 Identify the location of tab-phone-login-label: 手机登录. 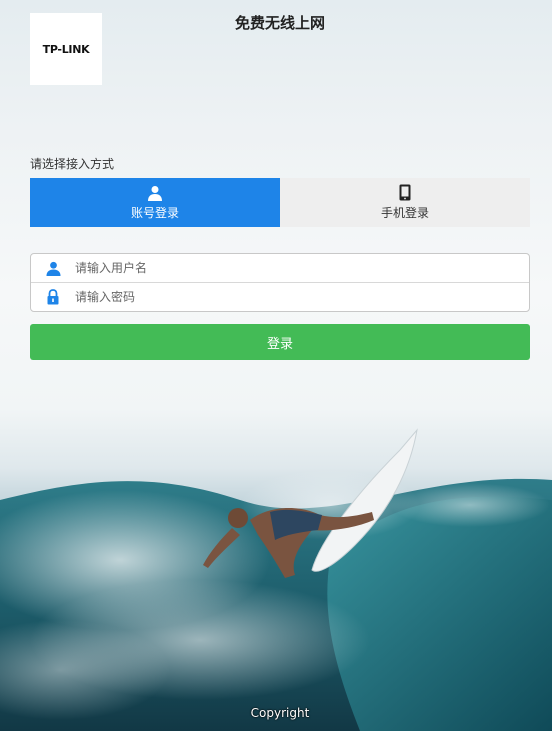
(404, 213).